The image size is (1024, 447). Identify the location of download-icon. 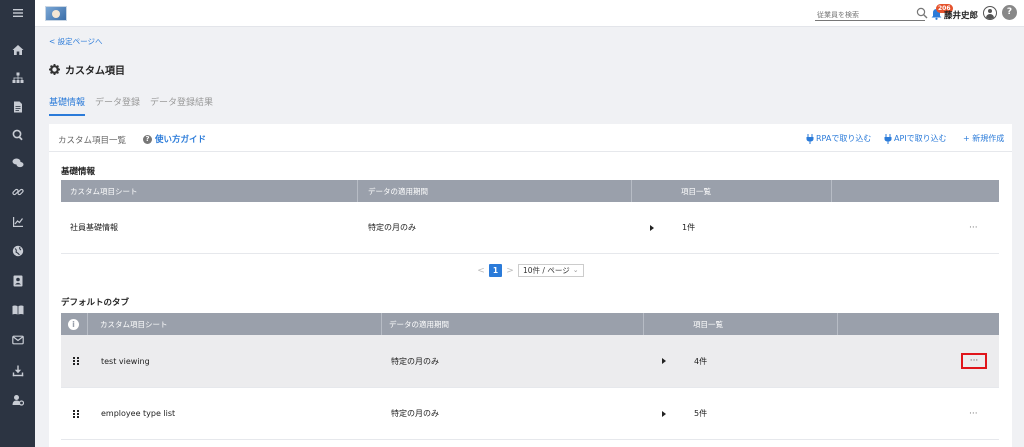
(17, 371).